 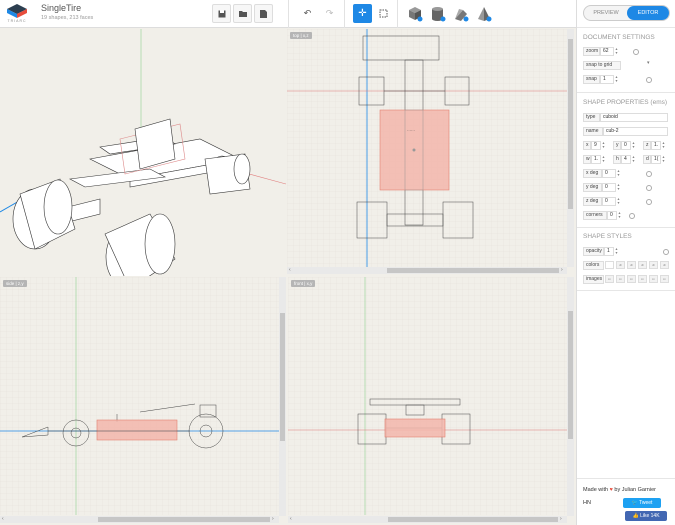 What do you see at coordinates (593, 265) in the screenshot?
I see `colors-label: colors` at bounding box center [593, 265].